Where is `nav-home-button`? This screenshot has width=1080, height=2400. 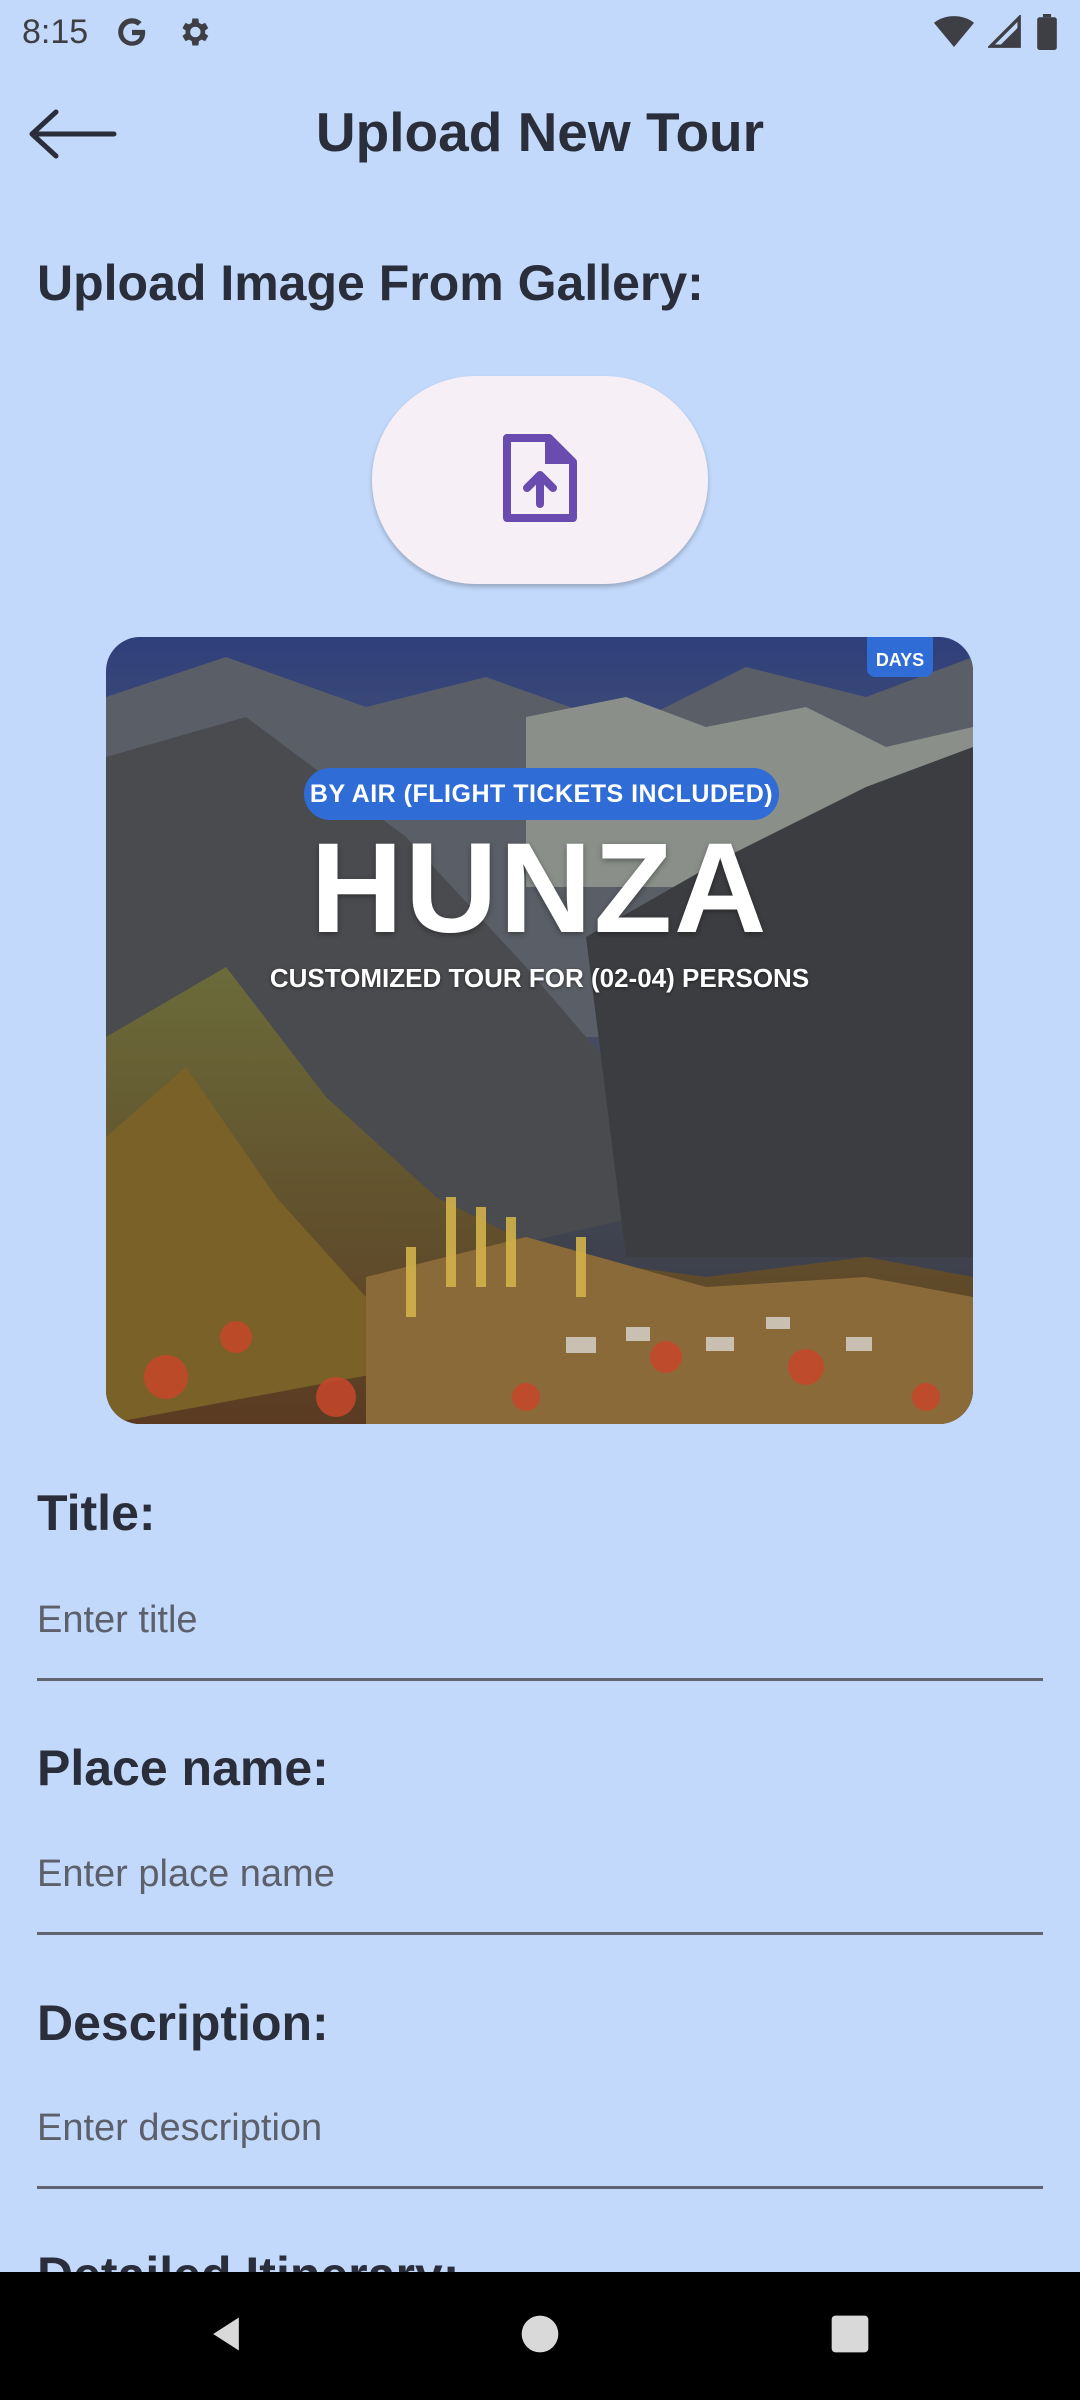
nav-home-button is located at coordinates (540, 2336).